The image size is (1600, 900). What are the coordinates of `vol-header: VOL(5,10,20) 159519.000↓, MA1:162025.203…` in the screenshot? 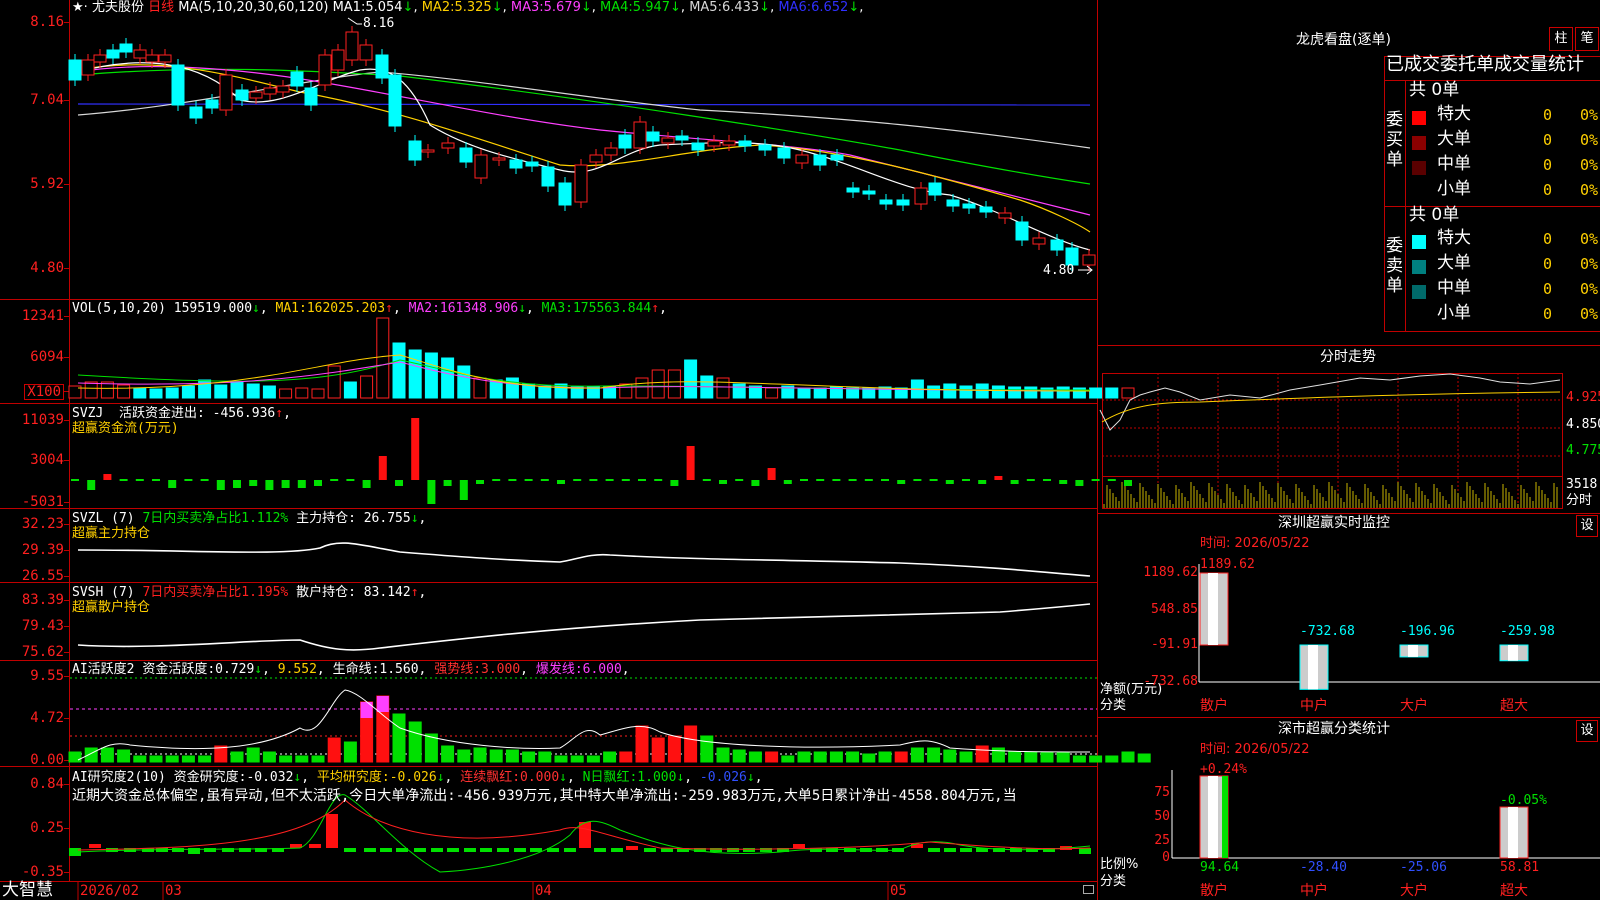 It's located at (369, 308).